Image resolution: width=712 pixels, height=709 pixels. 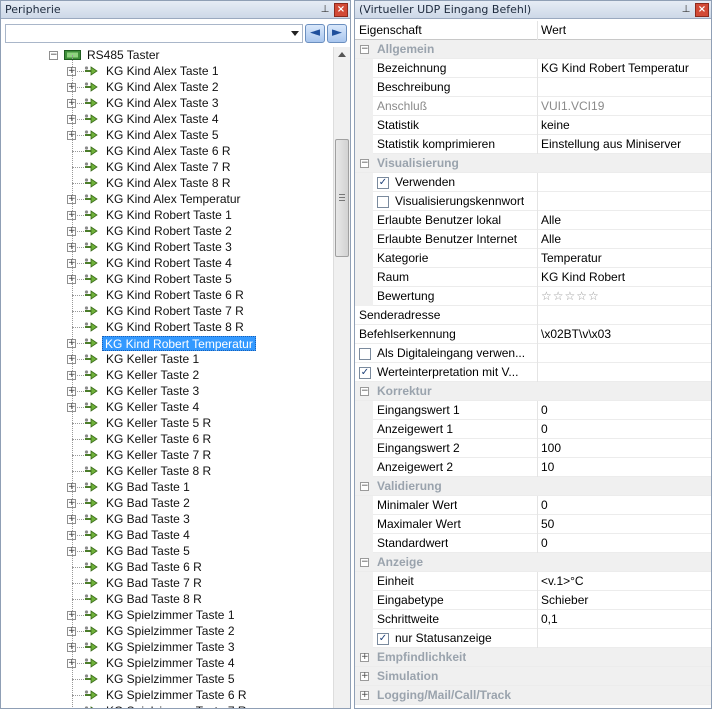 I want to click on tree-item: + KG Keller Taste 1, so click(x=167, y=355).